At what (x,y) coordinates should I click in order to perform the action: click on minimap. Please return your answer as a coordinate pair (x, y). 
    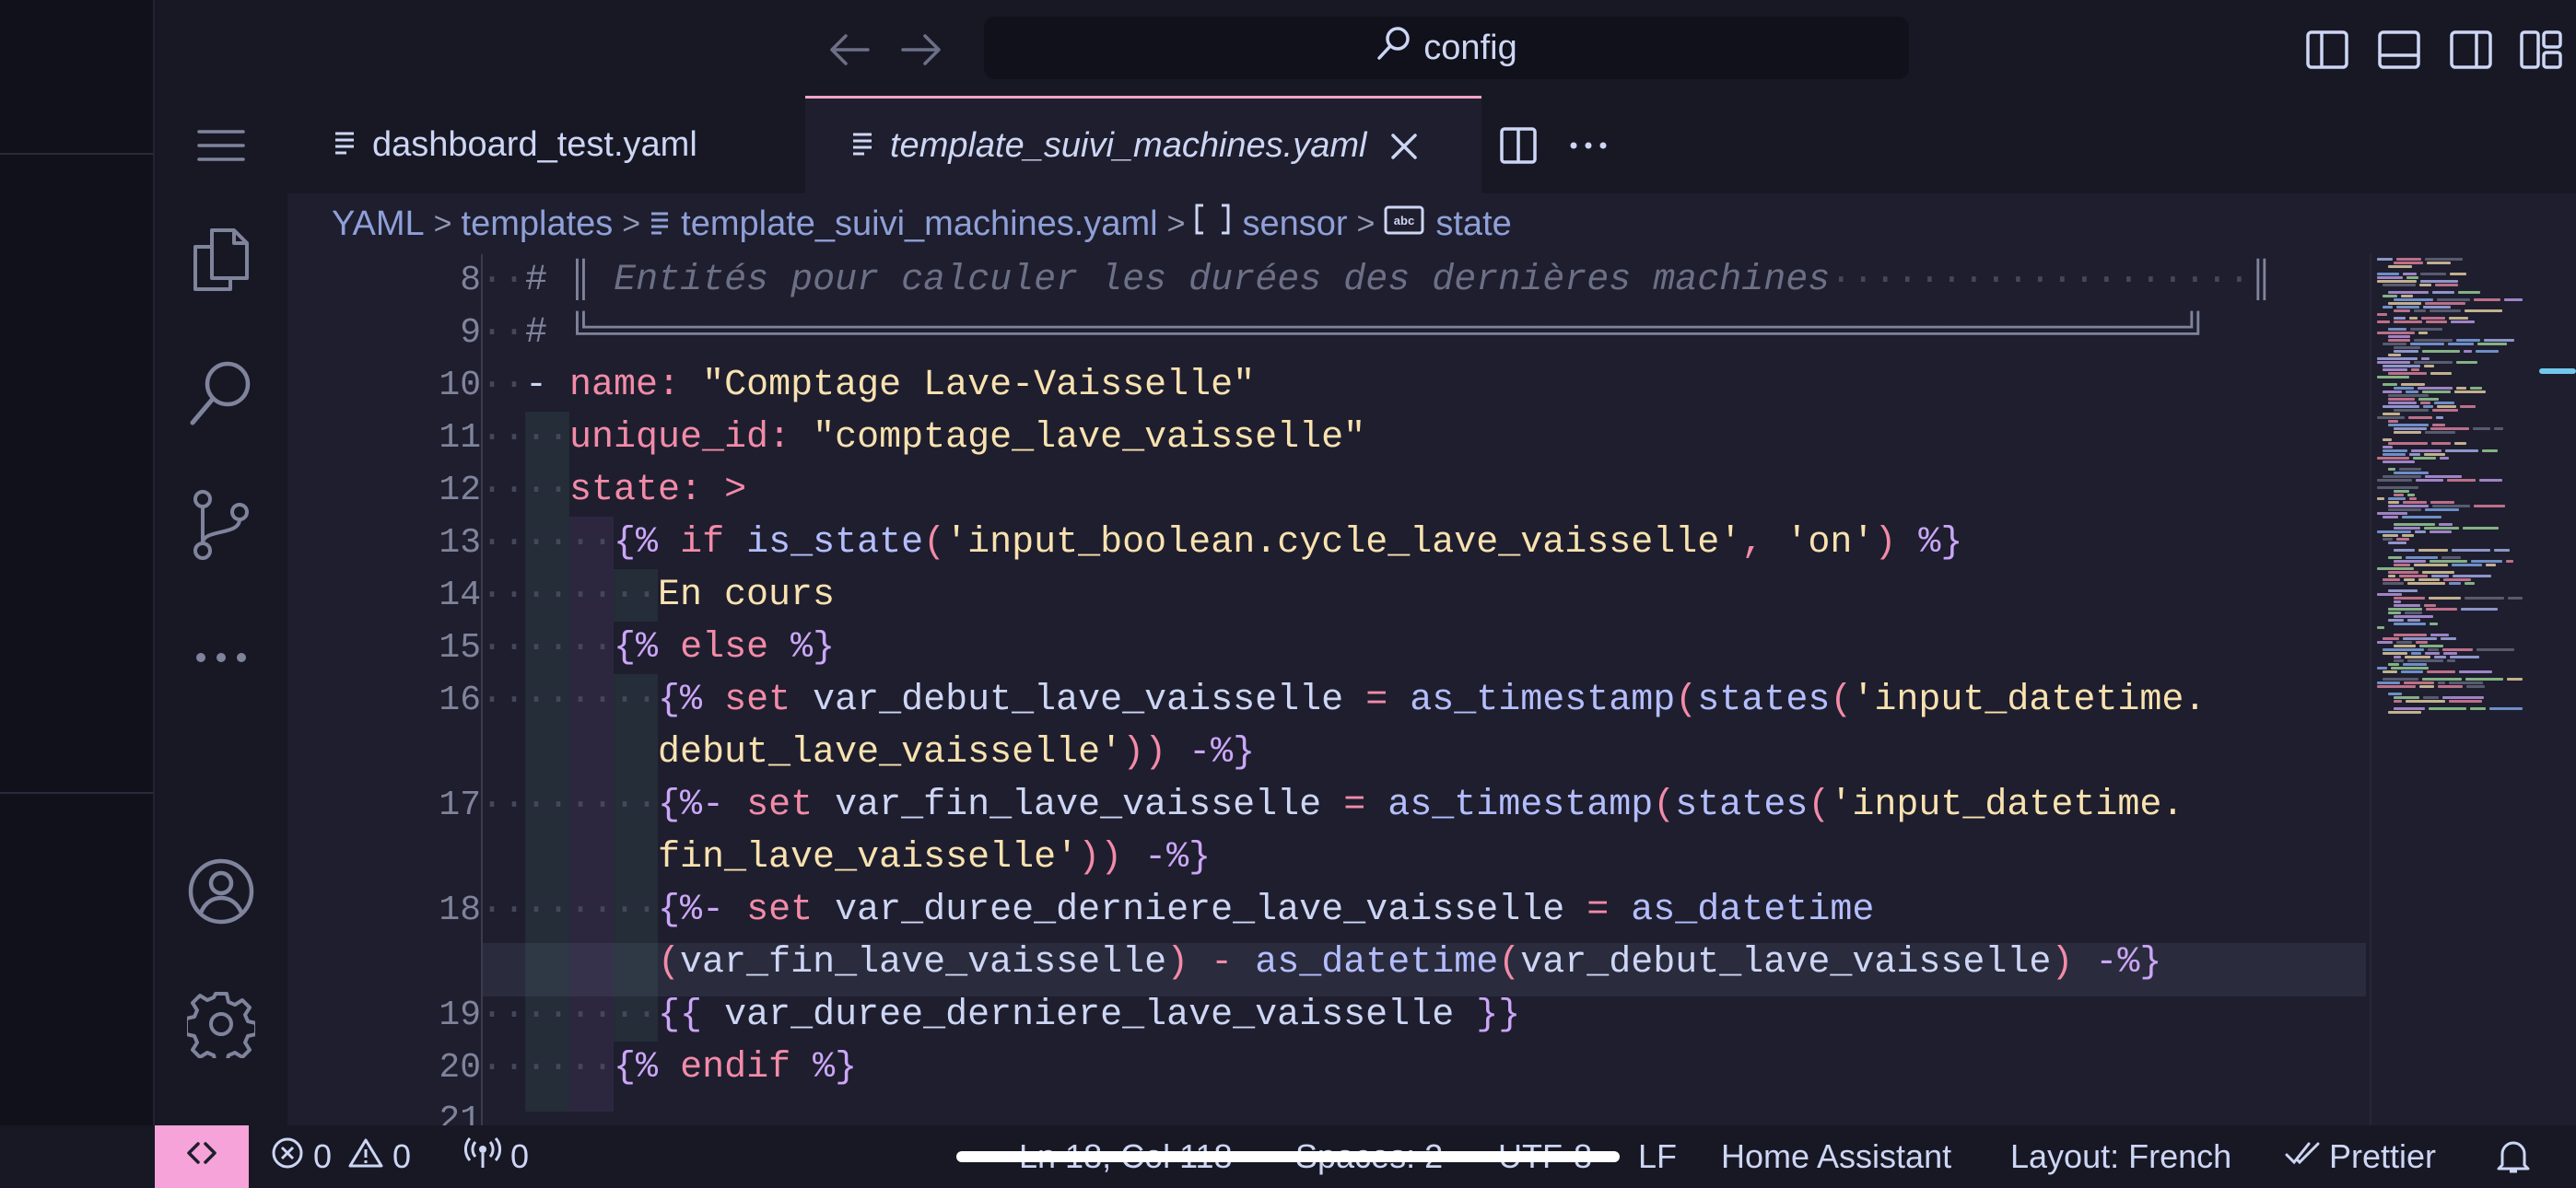
    Looking at the image, I should click on (2450, 689).